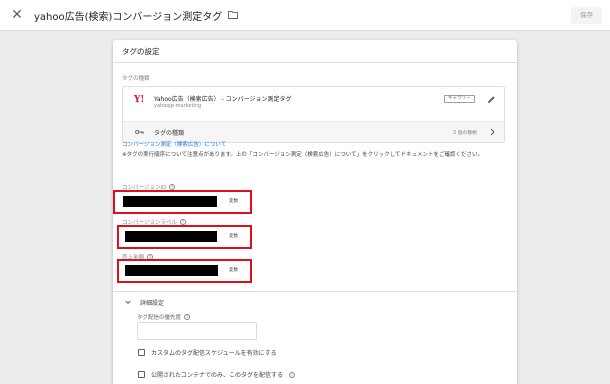 The height and width of the screenshot is (384, 610). Describe the element at coordinates (492, 132) in the screenshot. I see `chevron-right-icon` at that location.